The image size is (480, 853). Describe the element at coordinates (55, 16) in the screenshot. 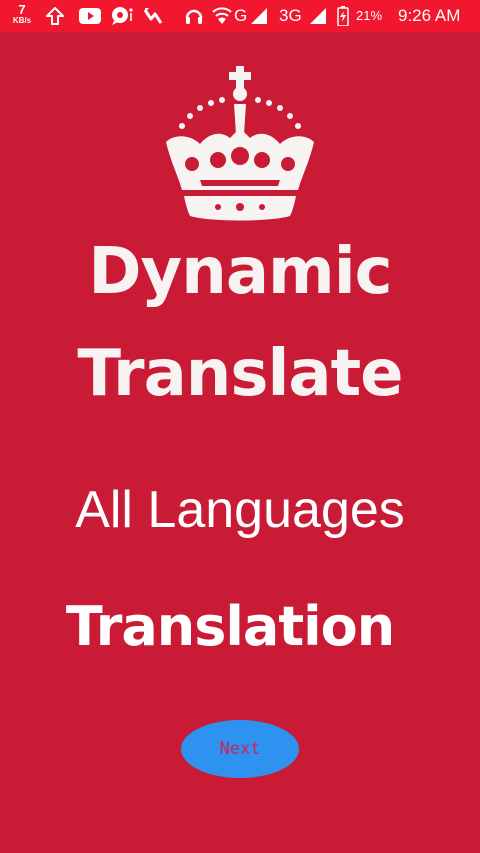

I see `upload-arrow-icon` at that location.